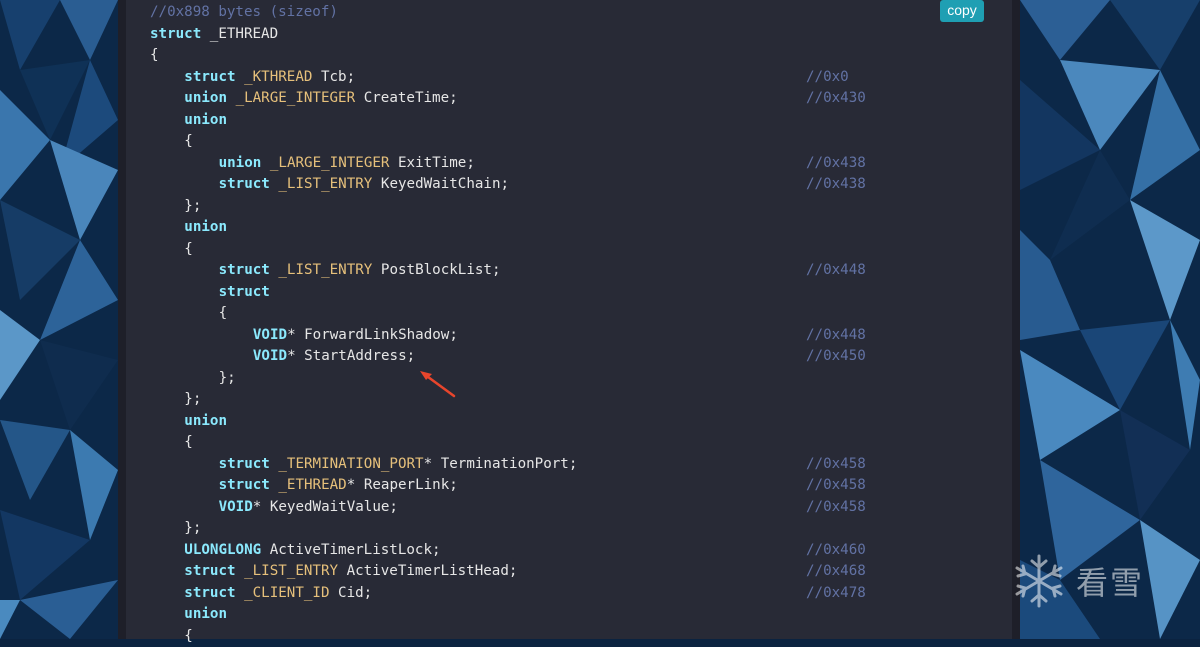  I want to click on code-token: * KeyedWaitValue;, so click(325, 507).